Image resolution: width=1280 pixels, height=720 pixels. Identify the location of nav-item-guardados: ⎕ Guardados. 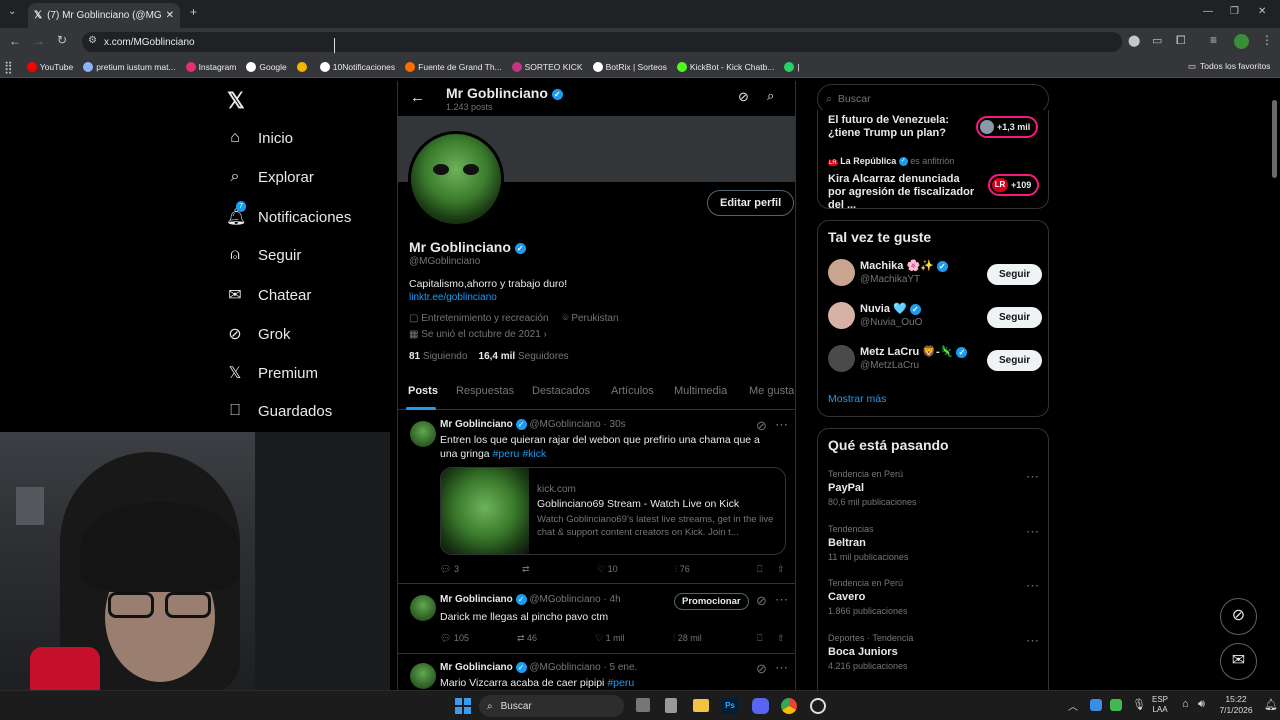
(279, 411).